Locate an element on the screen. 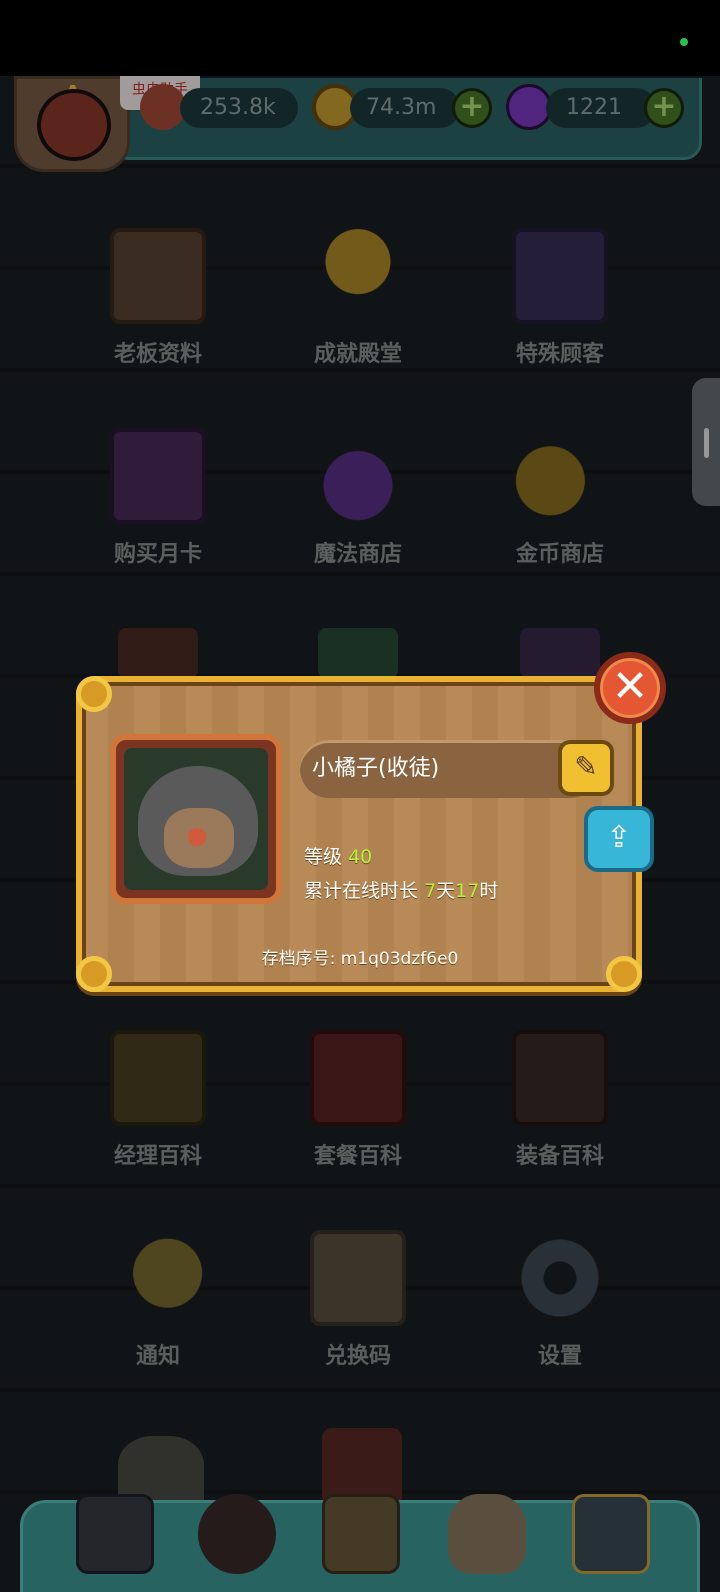 This screenshot has width=720, height=1592. close-button: ✕ is located at coordinates (630, 688).